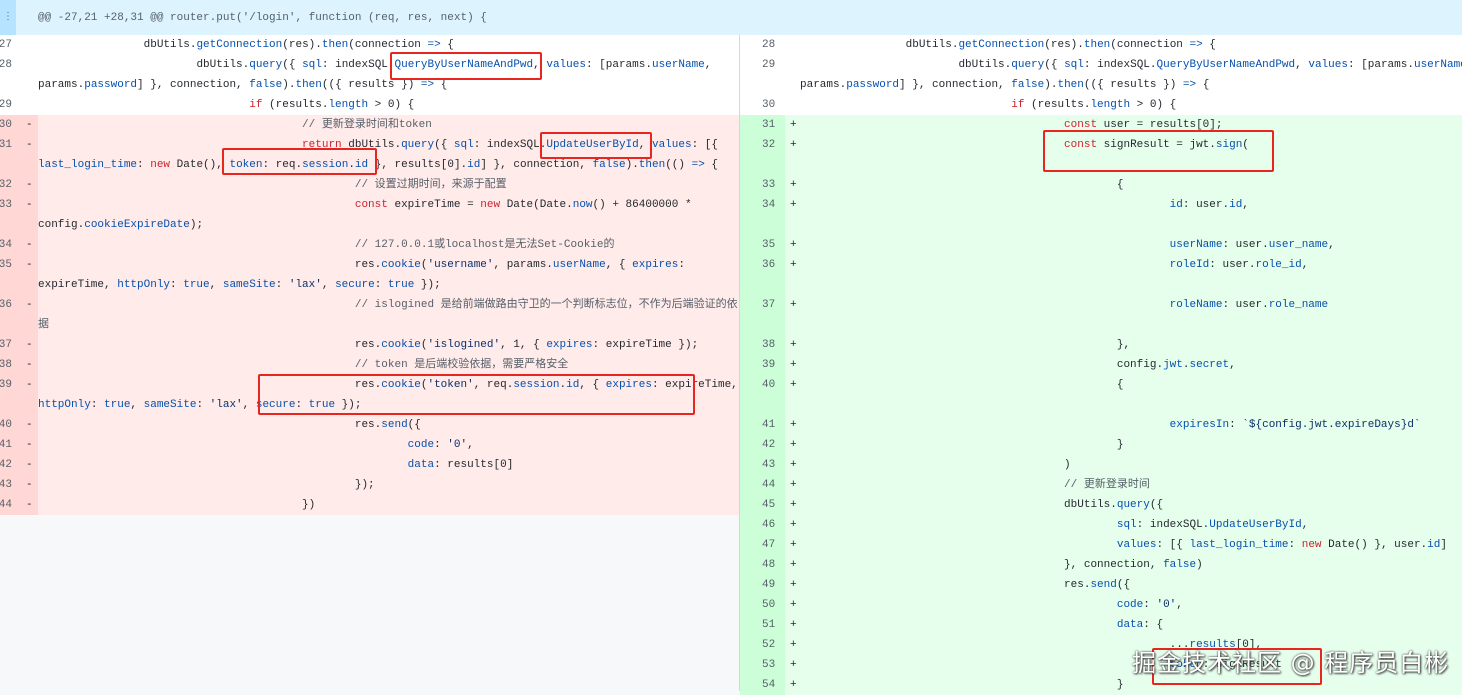  What do you see at coordinates (1140, 625) in the screenshot?
I see `code-text: data: {` at bounding box center [1140, 625].